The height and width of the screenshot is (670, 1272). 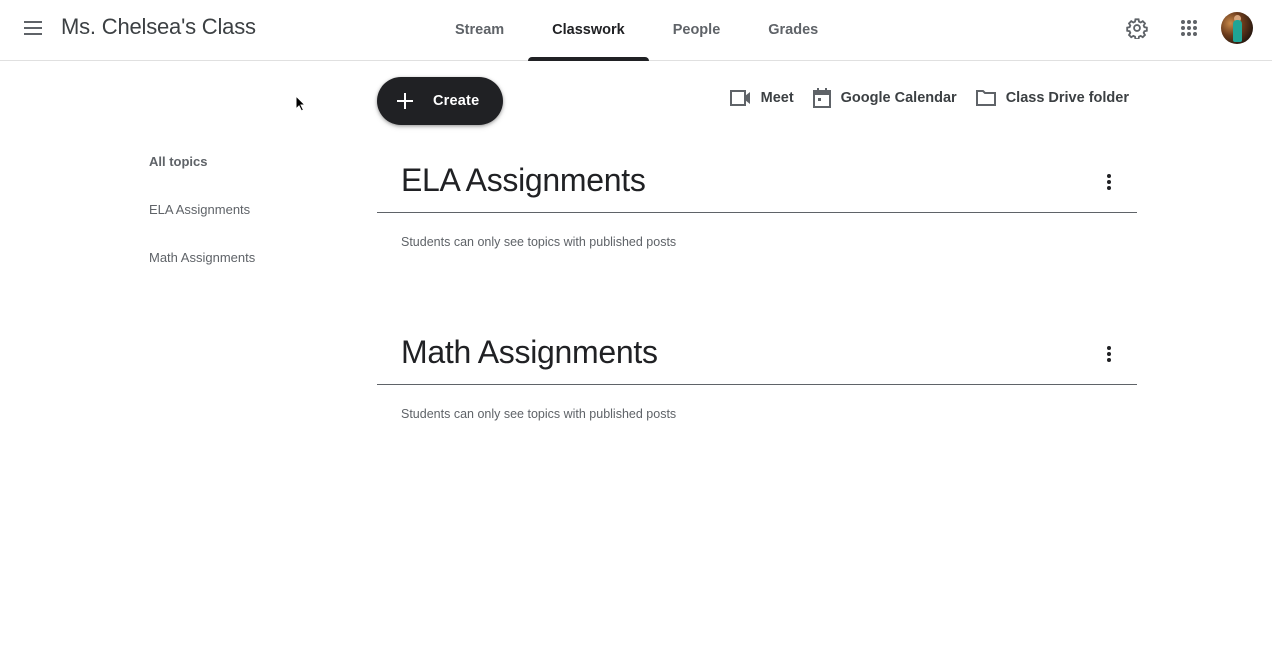 What do you see at coordinates (249, 273) in the screenshot?
I see `sidebar-item-math-assignments: Math Assignments` at bounding box center [249, 273].